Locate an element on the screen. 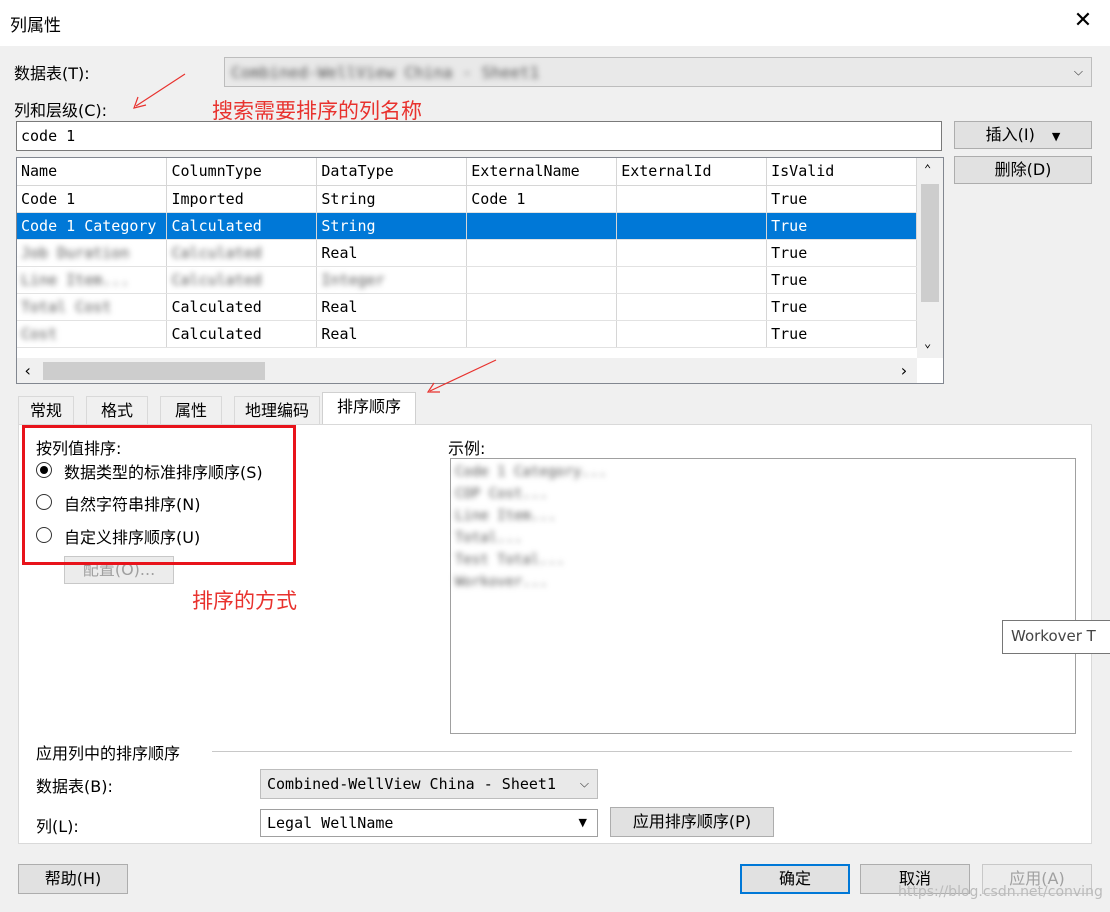 Image resolution: width=1110 pixels, height=912 pixels. table-row: Line Item... Calculated Integer True is located at coordinates (467, 280).